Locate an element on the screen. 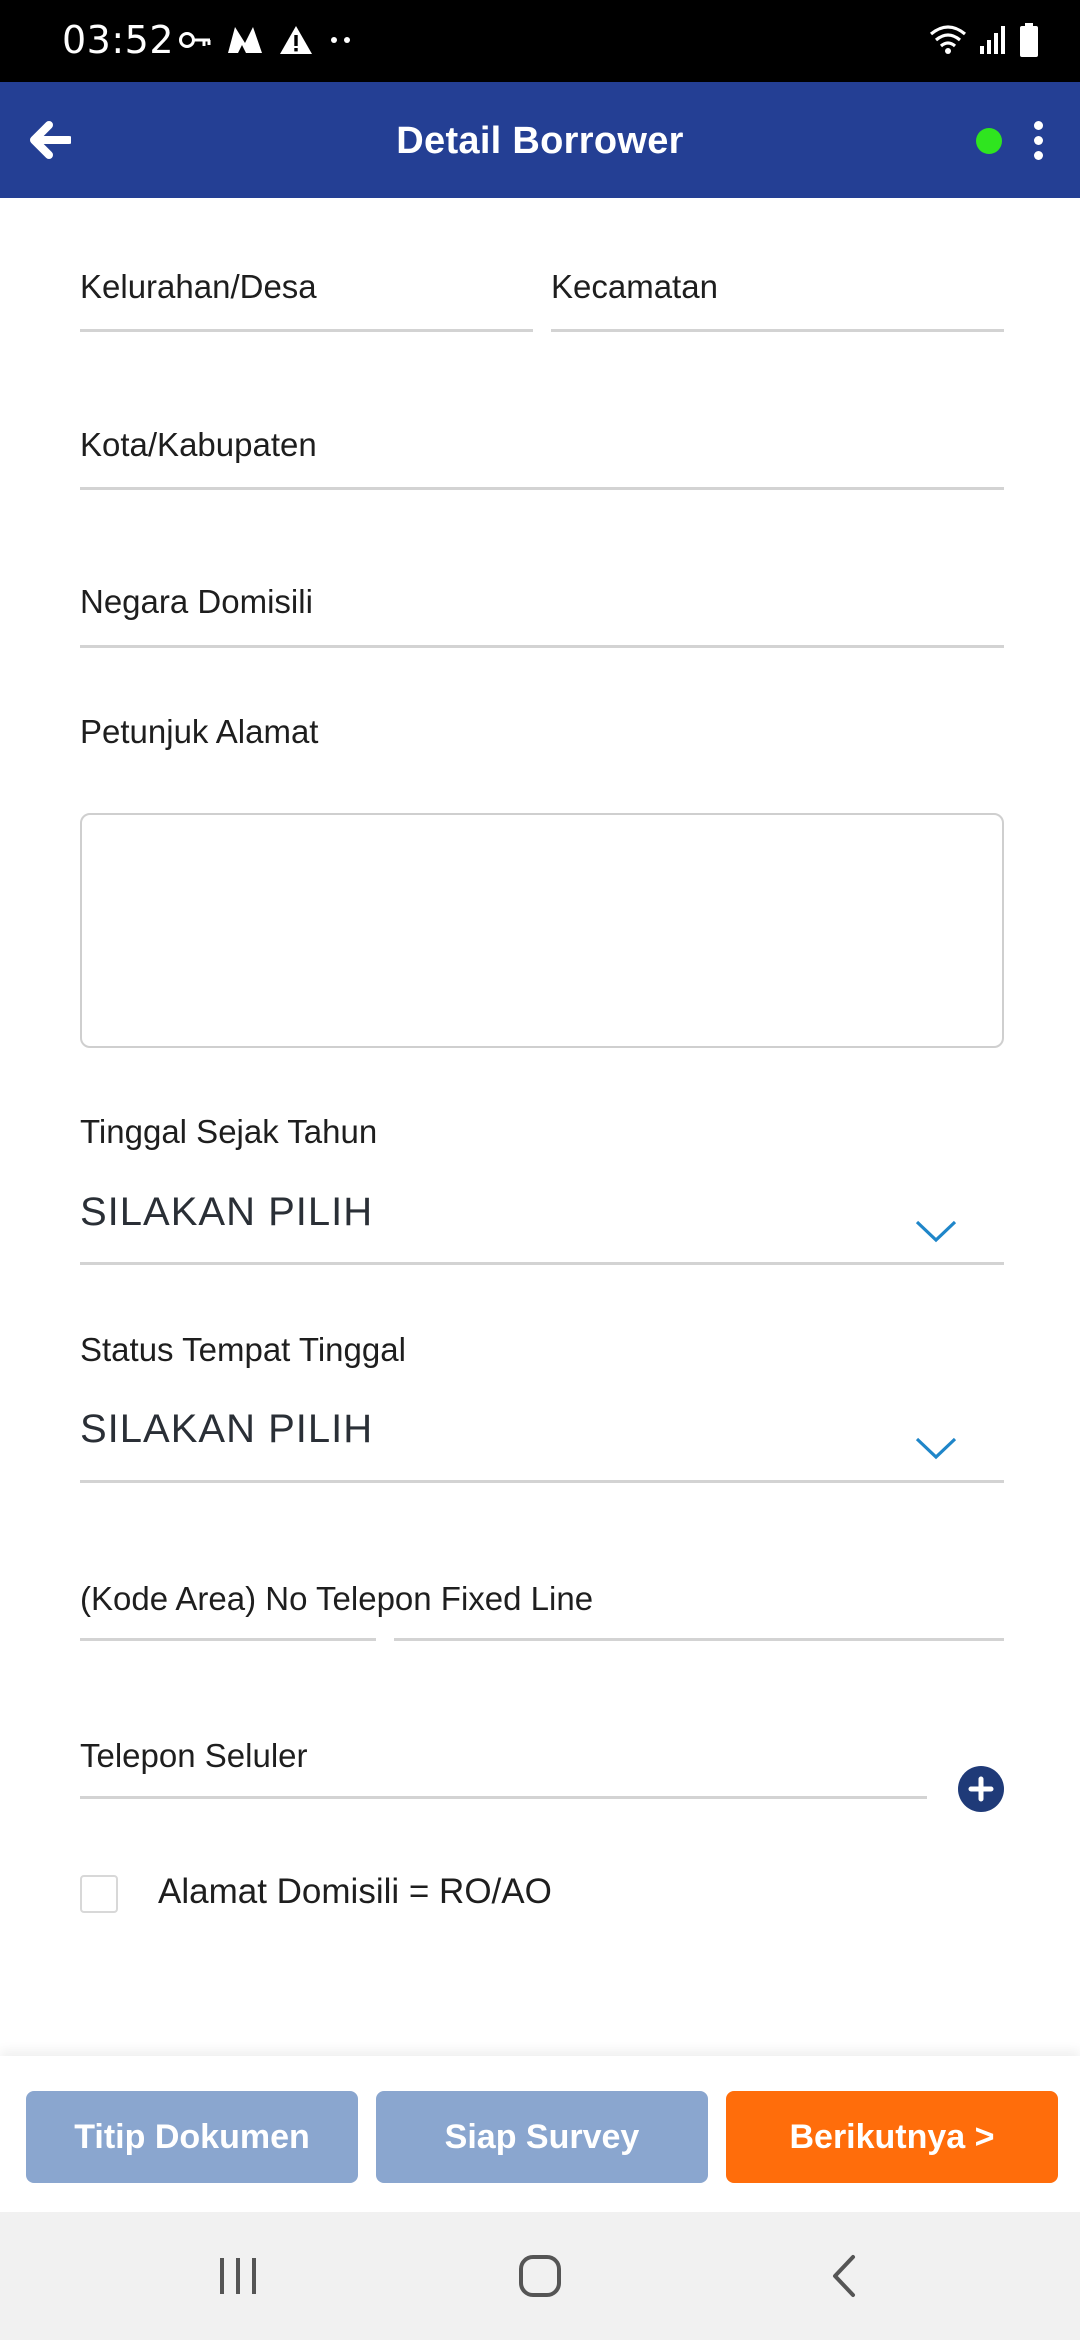 Image resolution: width=1080 pixels, height=2340 pixels. kelurahan-label: Kelurahan/Desa is located at coordinates (198, 286).